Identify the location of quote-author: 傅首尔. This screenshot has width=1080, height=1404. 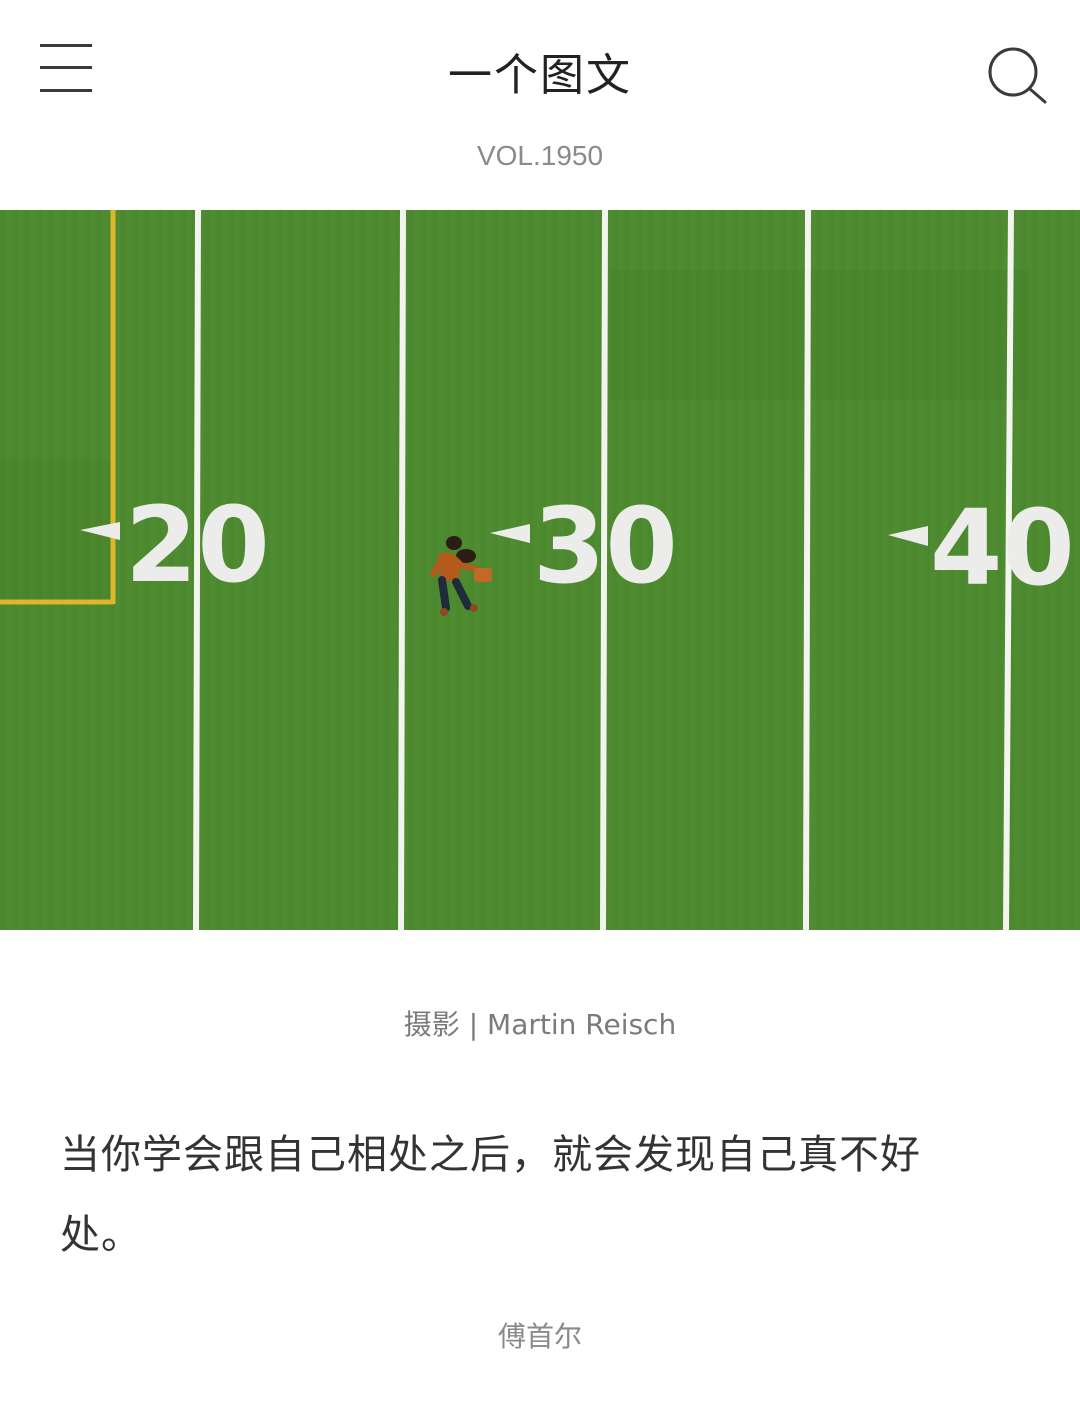
(539, 1336).